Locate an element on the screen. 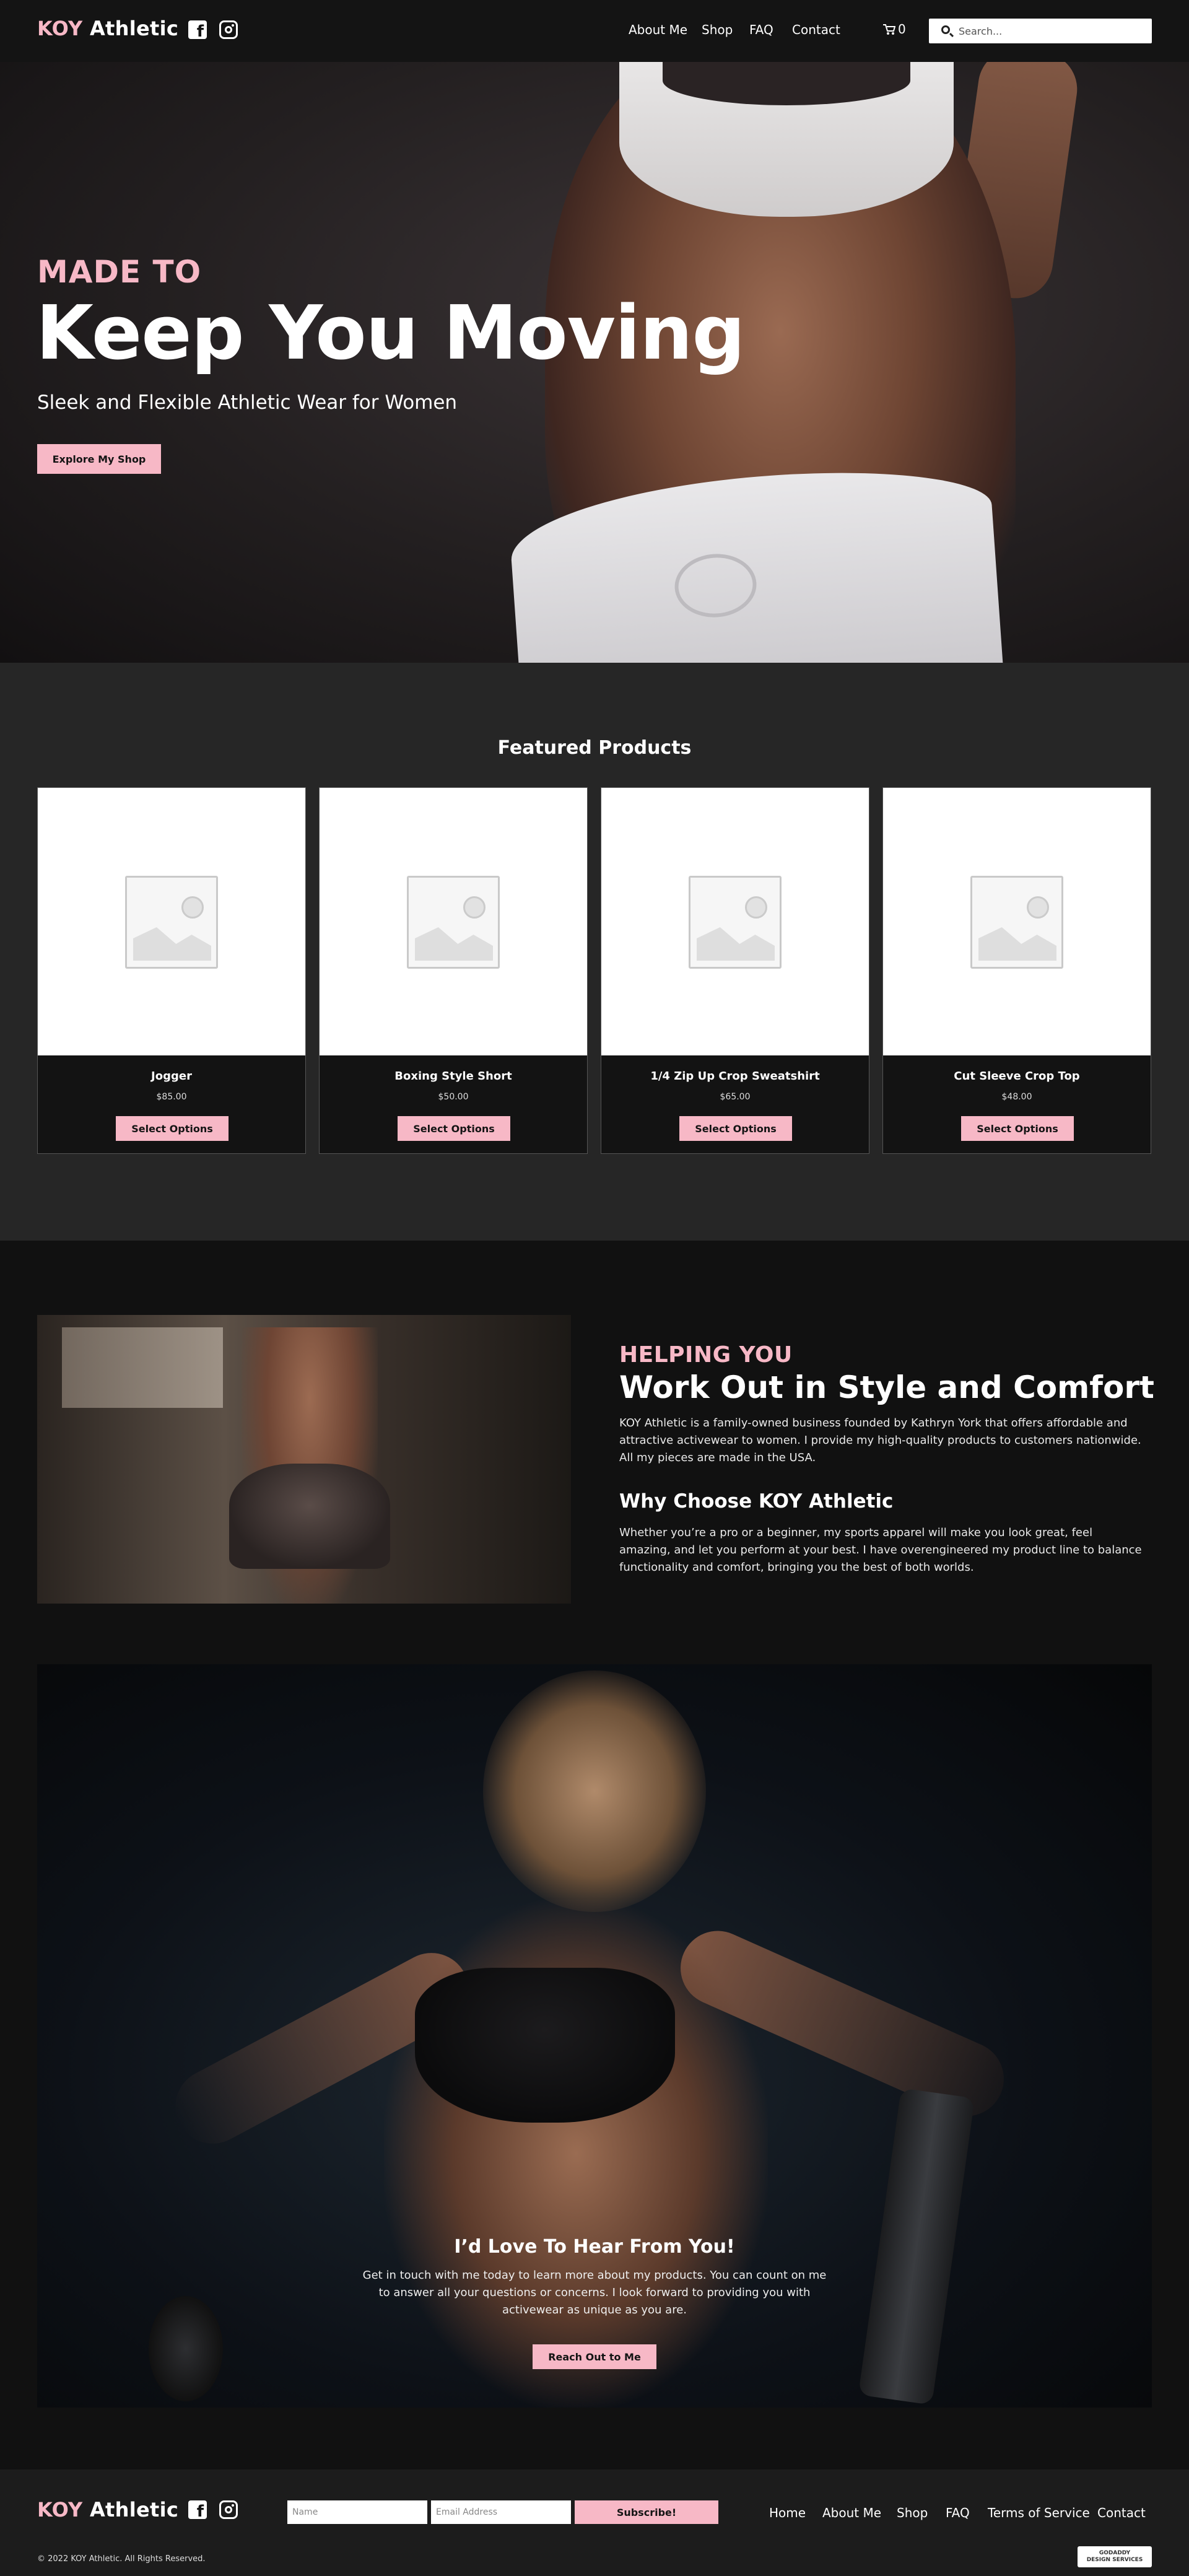  site-logo: KOY Athletic is located at coordinates (107, 28).